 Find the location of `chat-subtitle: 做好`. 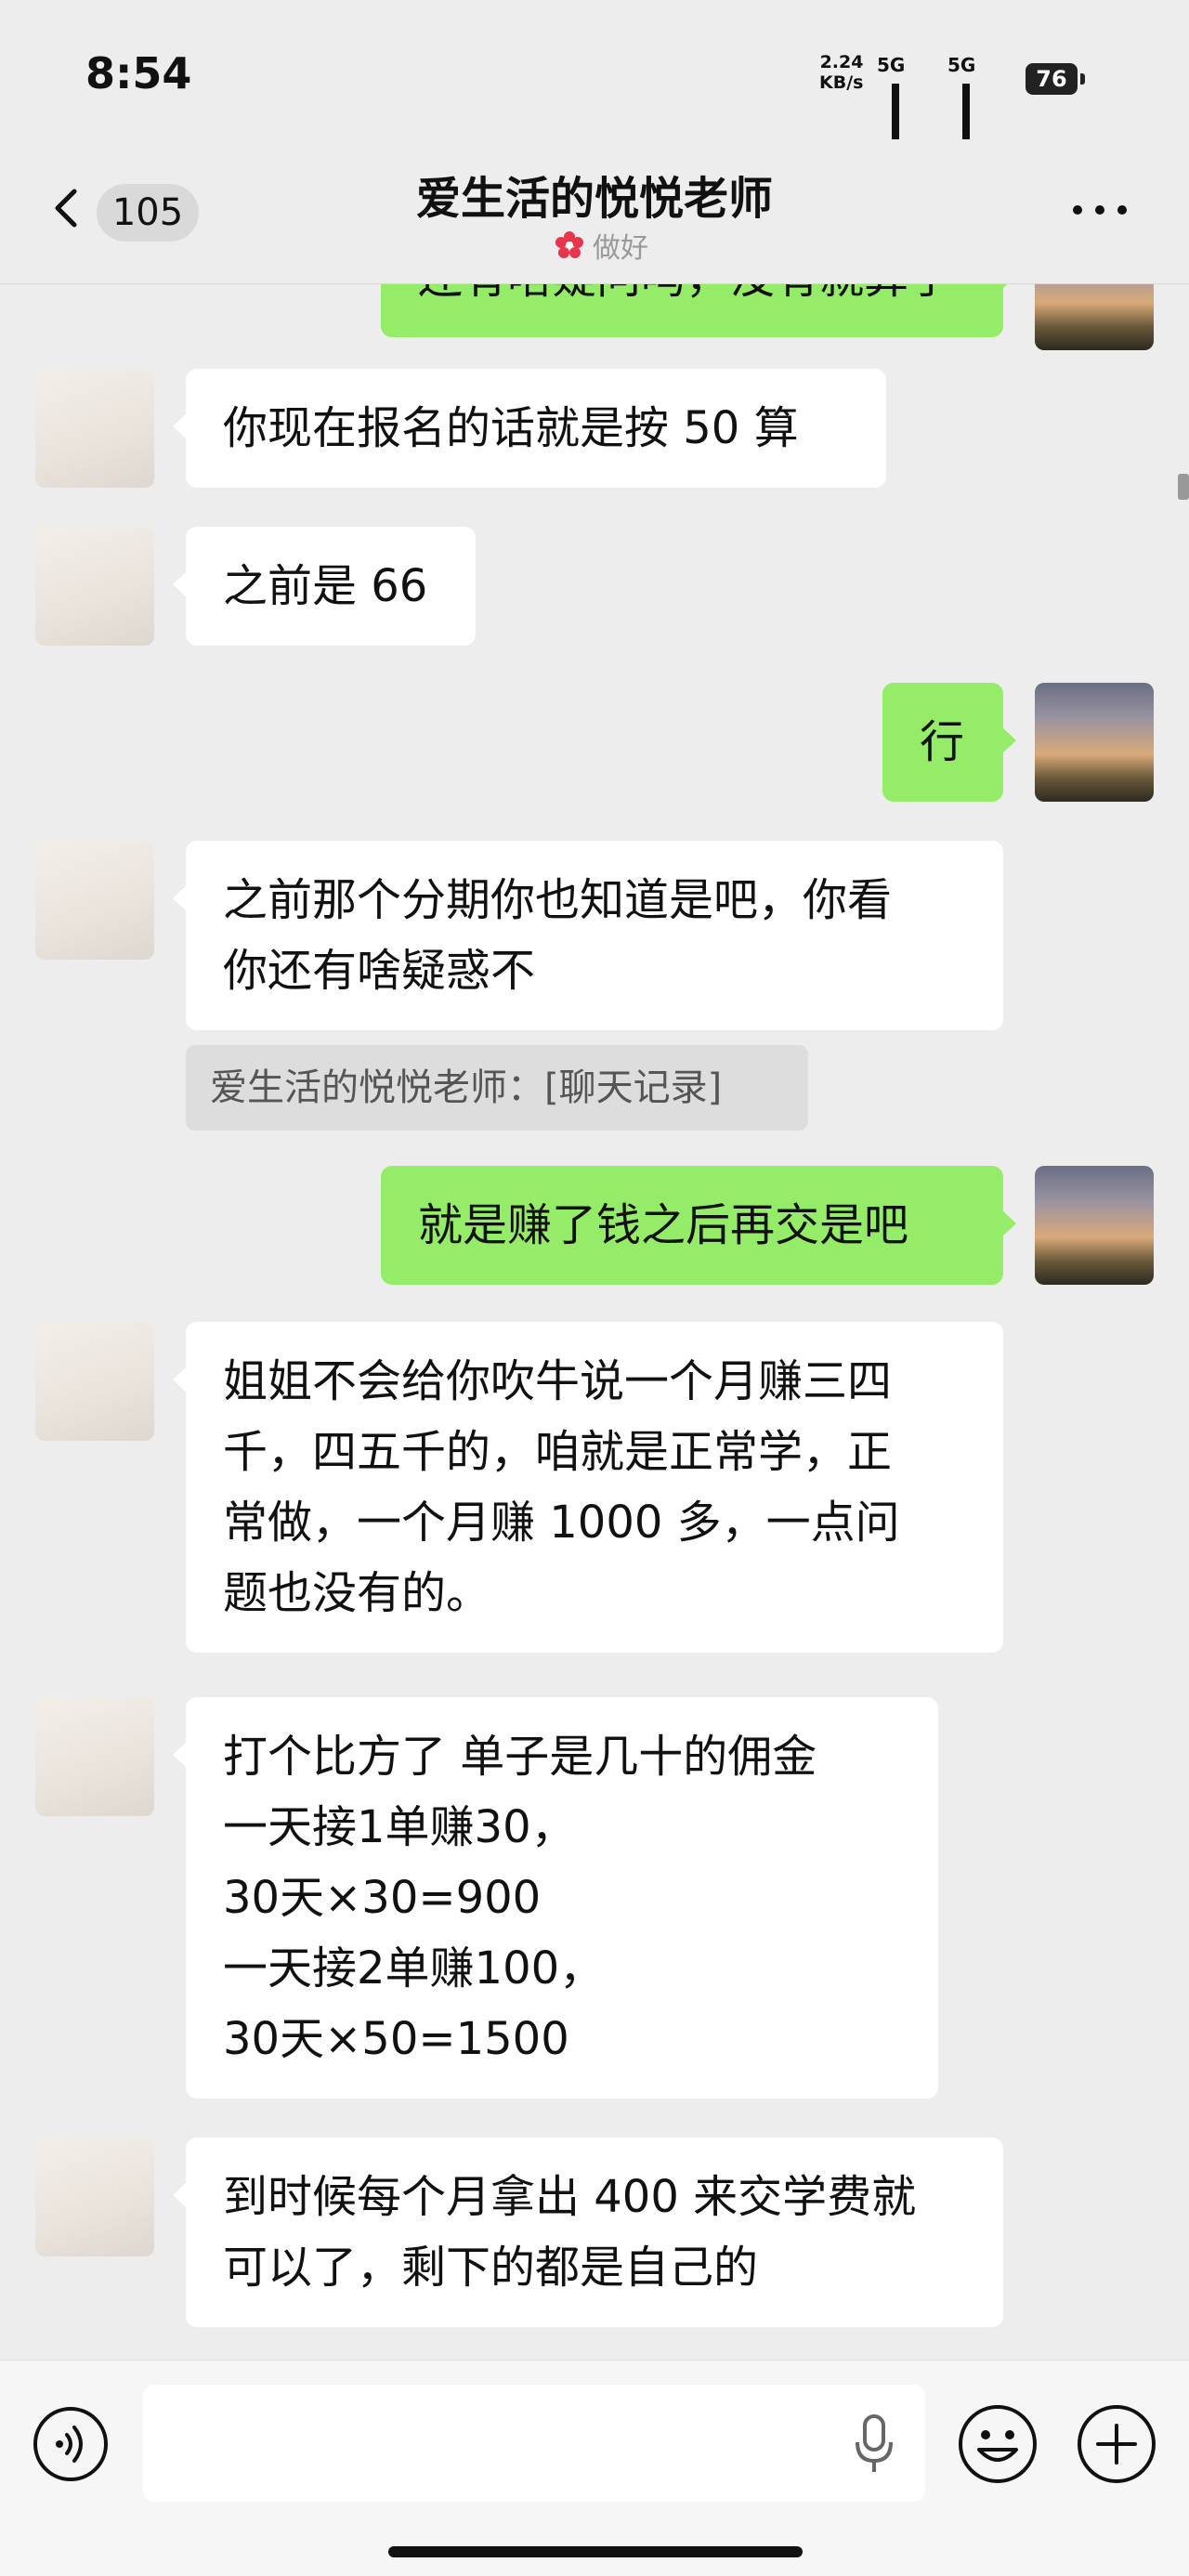

chat-subtitle: 做好 is located at coordinates (601, 245).